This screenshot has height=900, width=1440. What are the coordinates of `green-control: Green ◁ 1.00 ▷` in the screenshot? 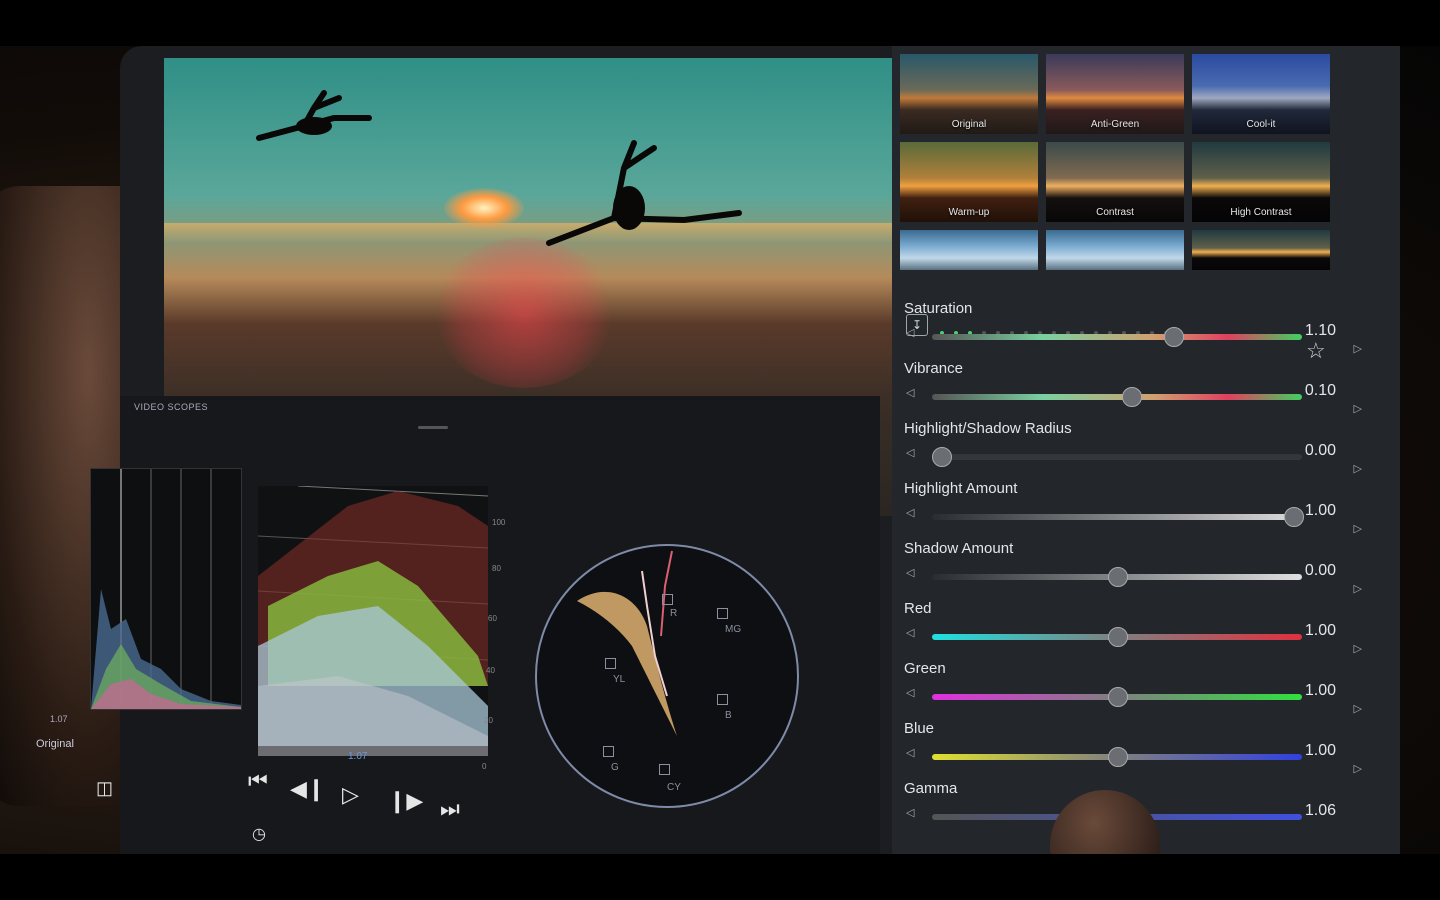 It's located at (1127, 692).